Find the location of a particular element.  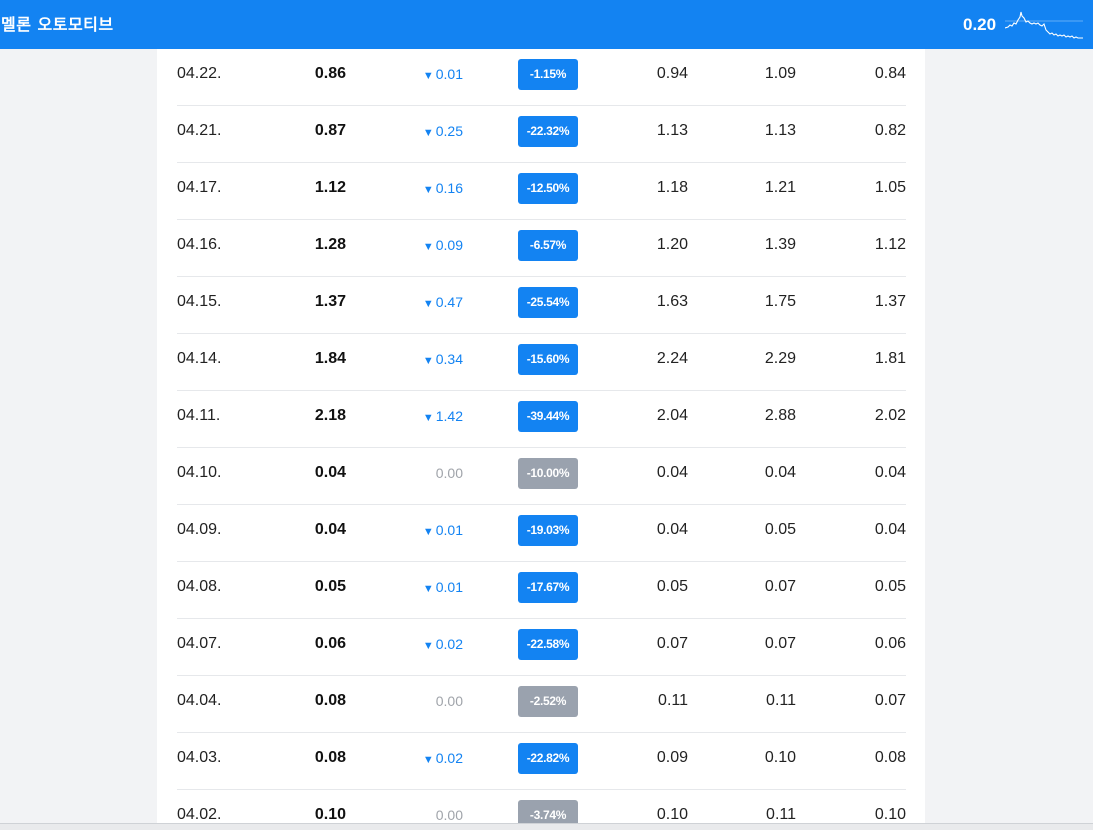

open-price-cell: 2.04 is located at coordinates (672, 415).